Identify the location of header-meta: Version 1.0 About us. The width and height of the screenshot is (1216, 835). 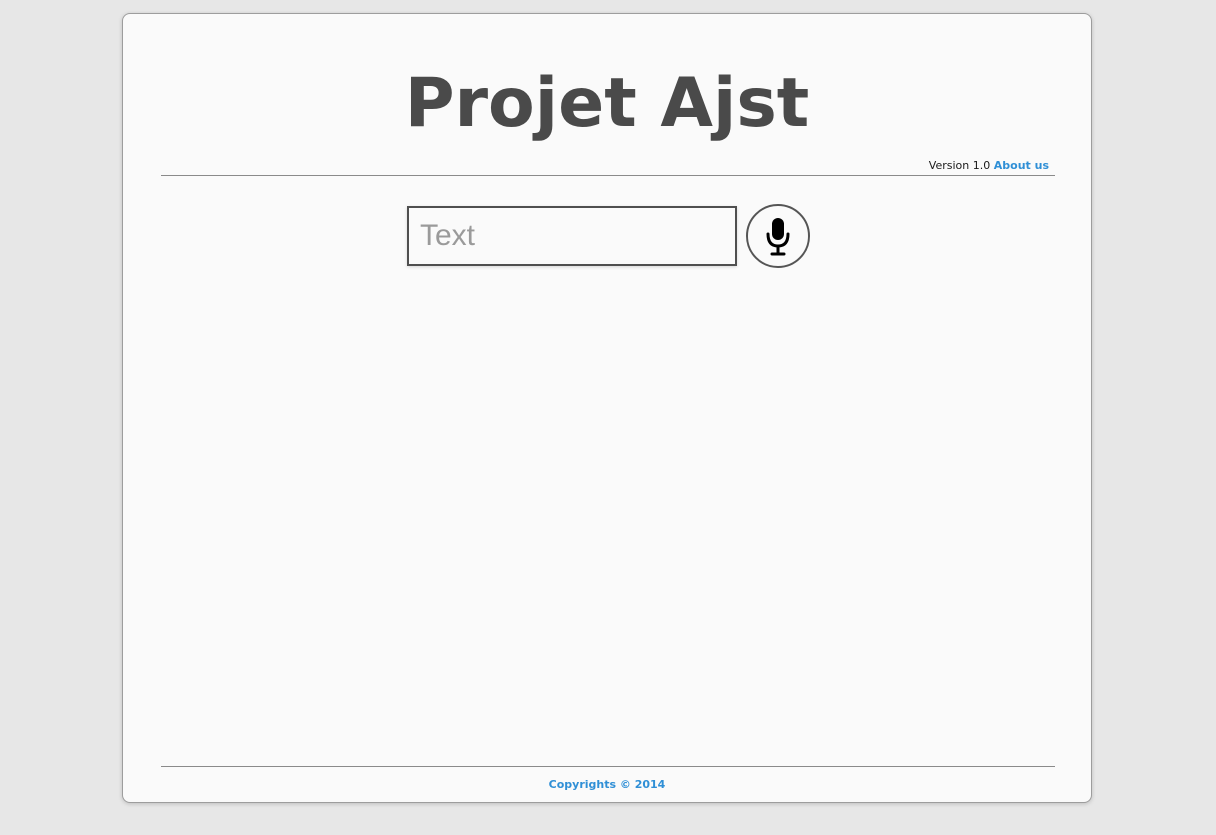
(989, 166).